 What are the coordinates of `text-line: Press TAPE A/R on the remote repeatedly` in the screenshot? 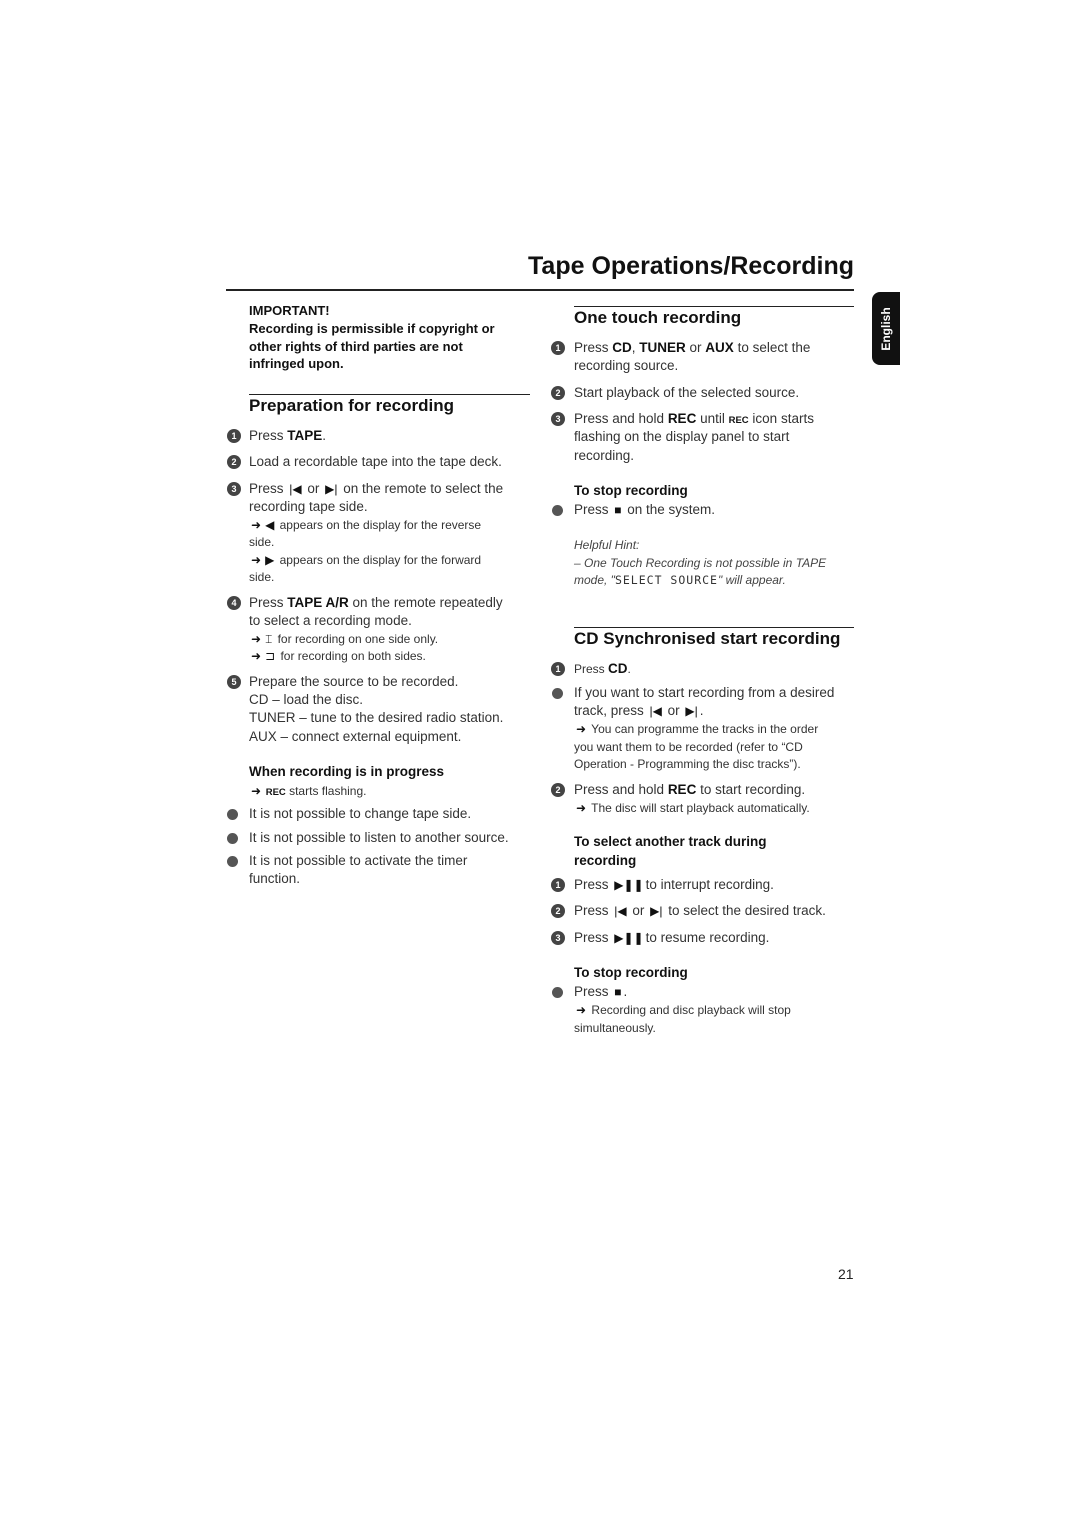 It's located at (376, 603).